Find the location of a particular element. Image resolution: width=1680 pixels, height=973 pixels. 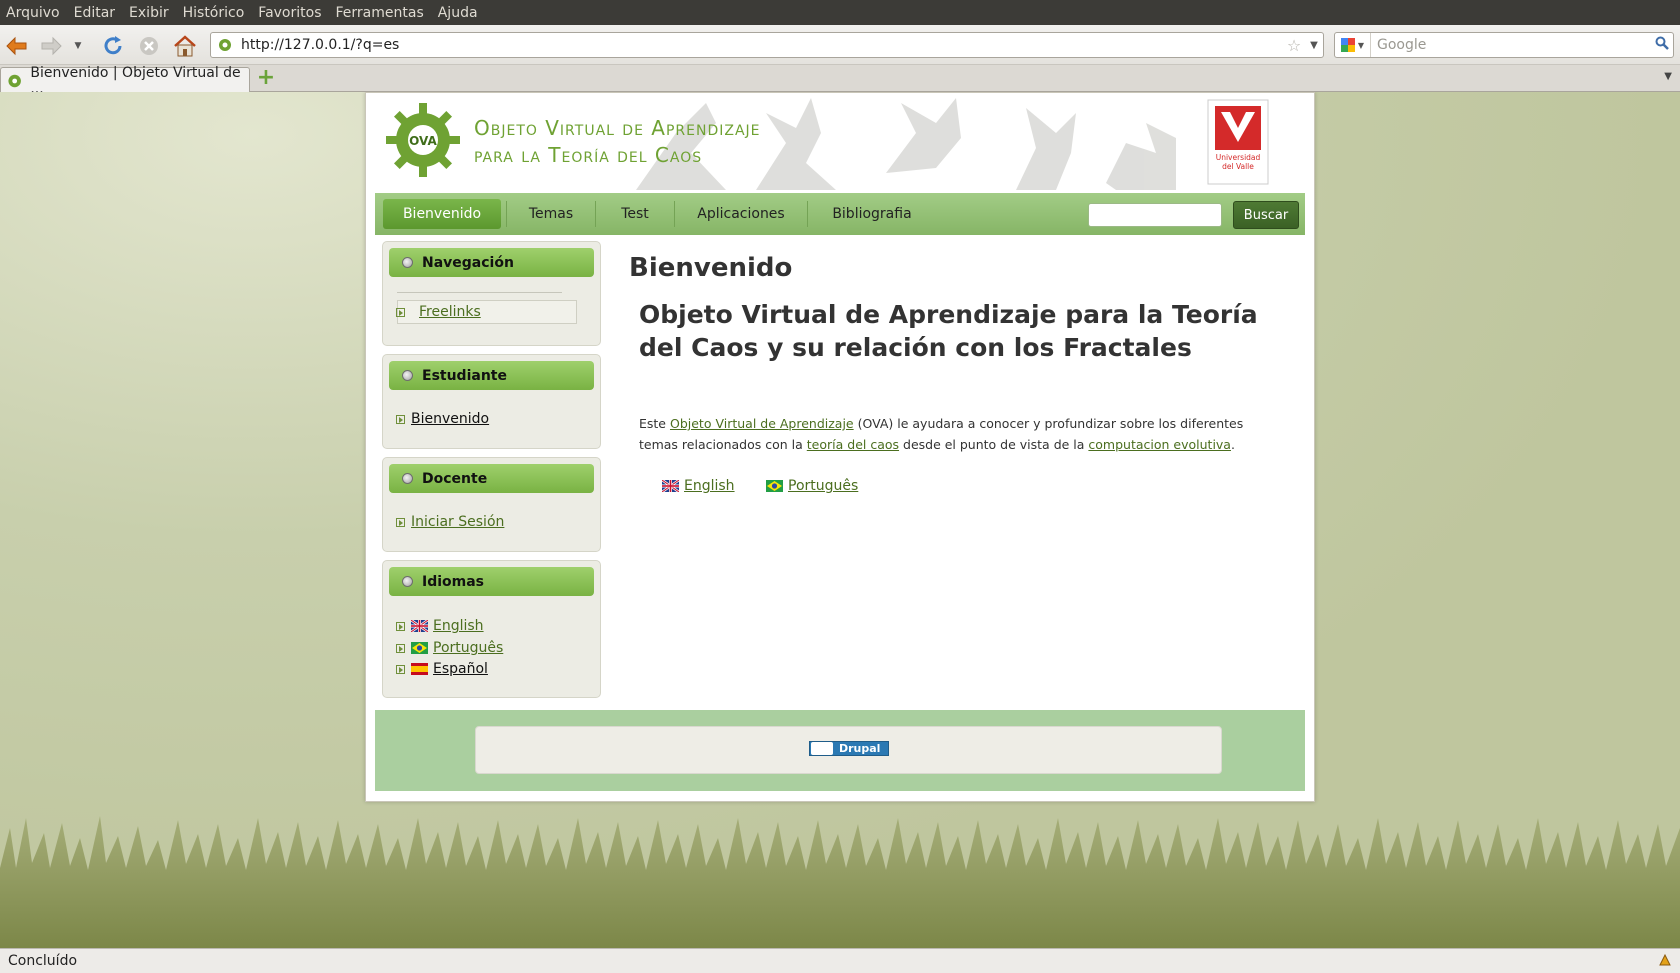

list-item: English is located at coordinates (440, 626).